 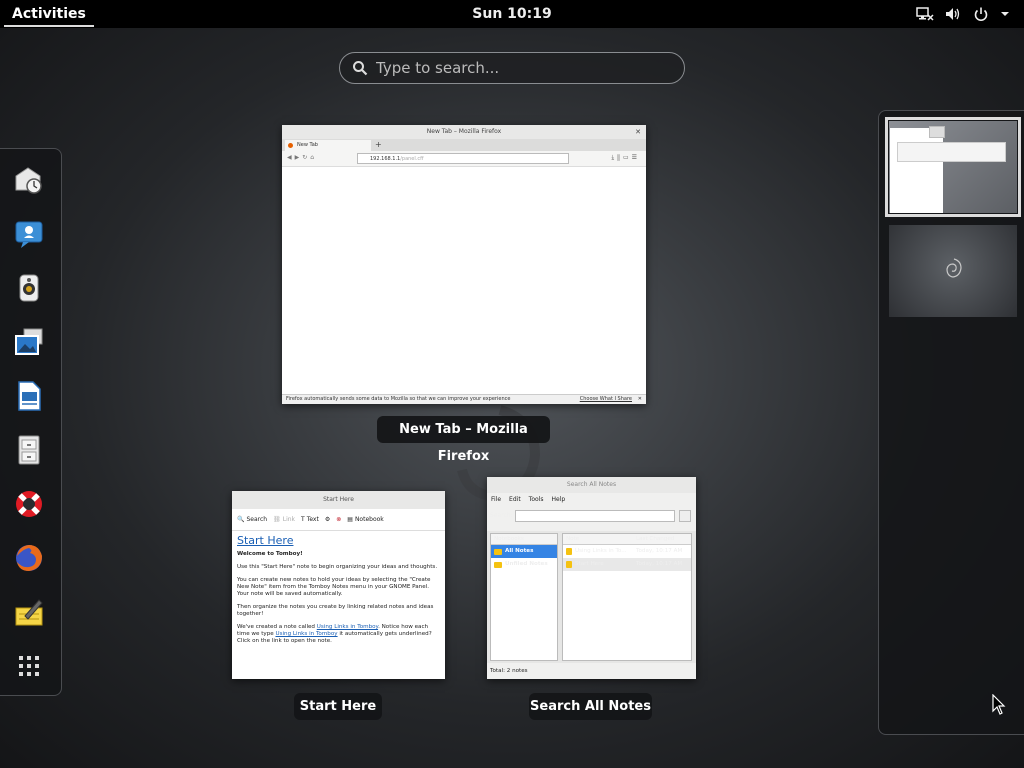 I want to click on note-heading: Start Here, so click(x=265, y=540).